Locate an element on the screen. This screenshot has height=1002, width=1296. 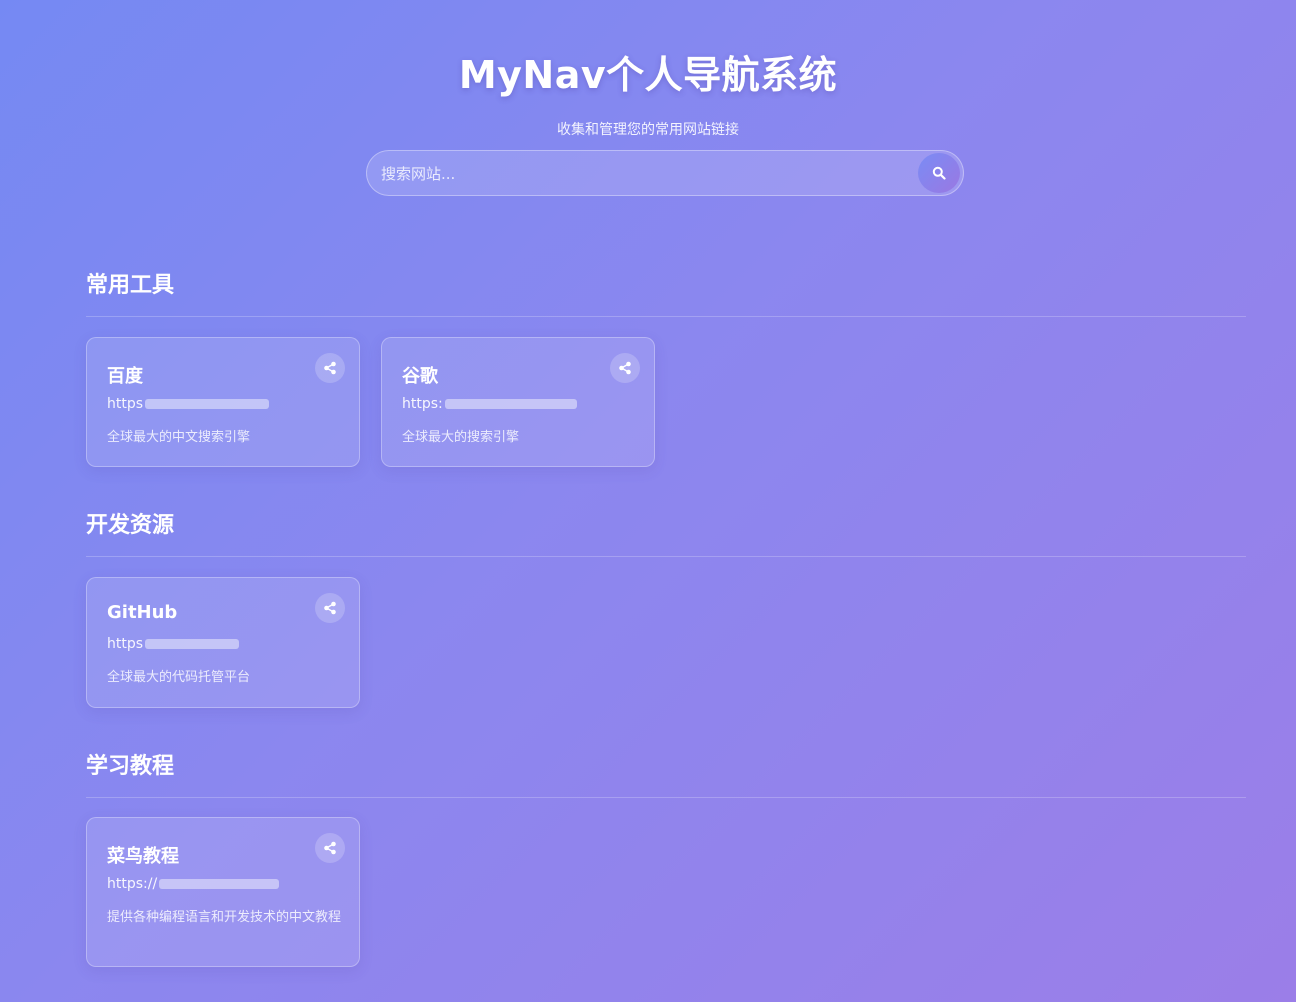
section-title: 常用工具 is located at coordinates (130, 285).